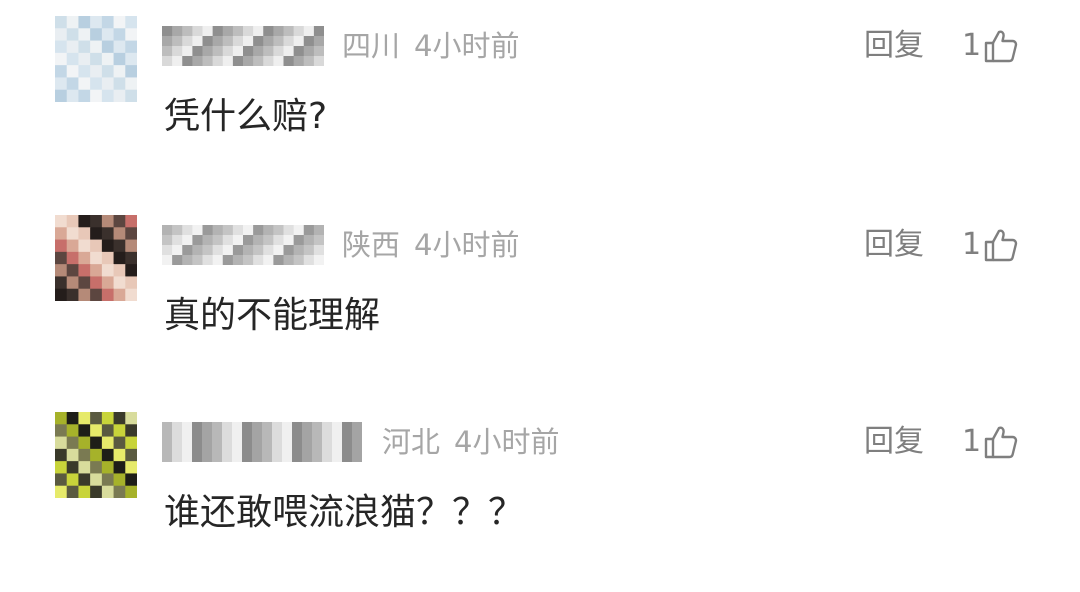 The image size is (1080, 592). Describe the element at coordinates (246, 116) in the screenshot. I see `comment-text: 凭什么赔?` at that location.